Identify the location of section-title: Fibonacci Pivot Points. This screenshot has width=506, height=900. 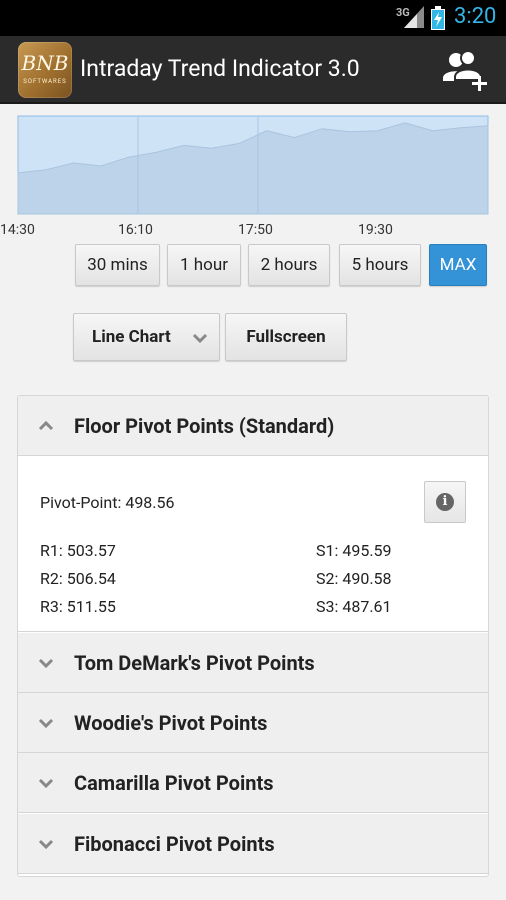
(174, 844).